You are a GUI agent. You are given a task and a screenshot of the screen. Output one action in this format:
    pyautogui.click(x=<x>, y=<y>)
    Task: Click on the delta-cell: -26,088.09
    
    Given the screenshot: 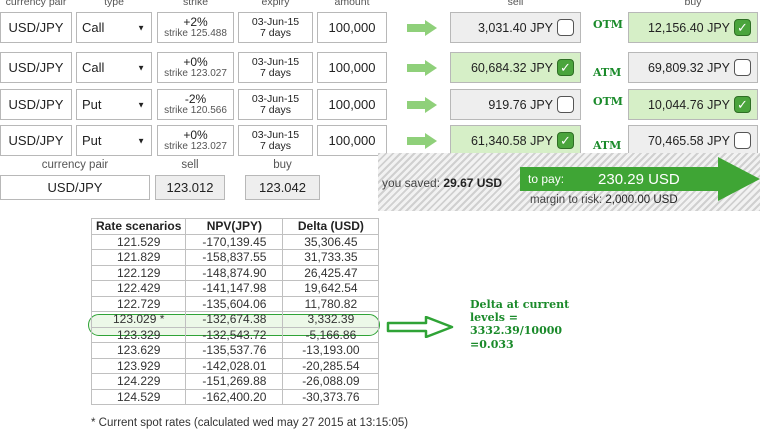 What is the action you would take?
    pyautogui.click(x=331, y=381)
    